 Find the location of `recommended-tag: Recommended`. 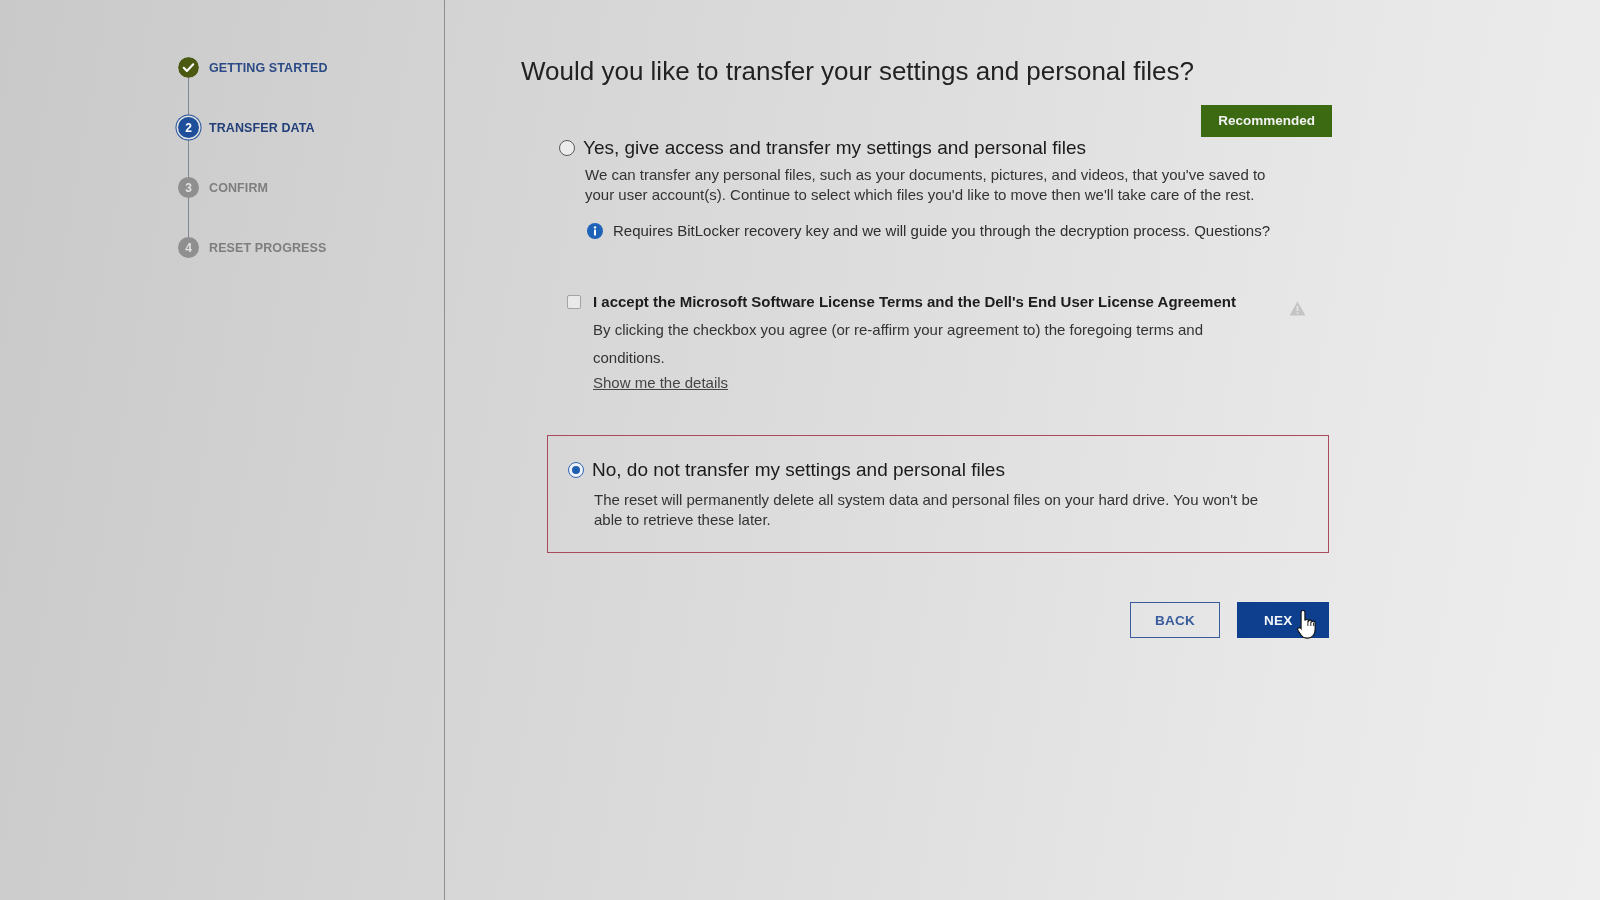

recommended-tag: Recommended is located at coordinates (1266, 121).